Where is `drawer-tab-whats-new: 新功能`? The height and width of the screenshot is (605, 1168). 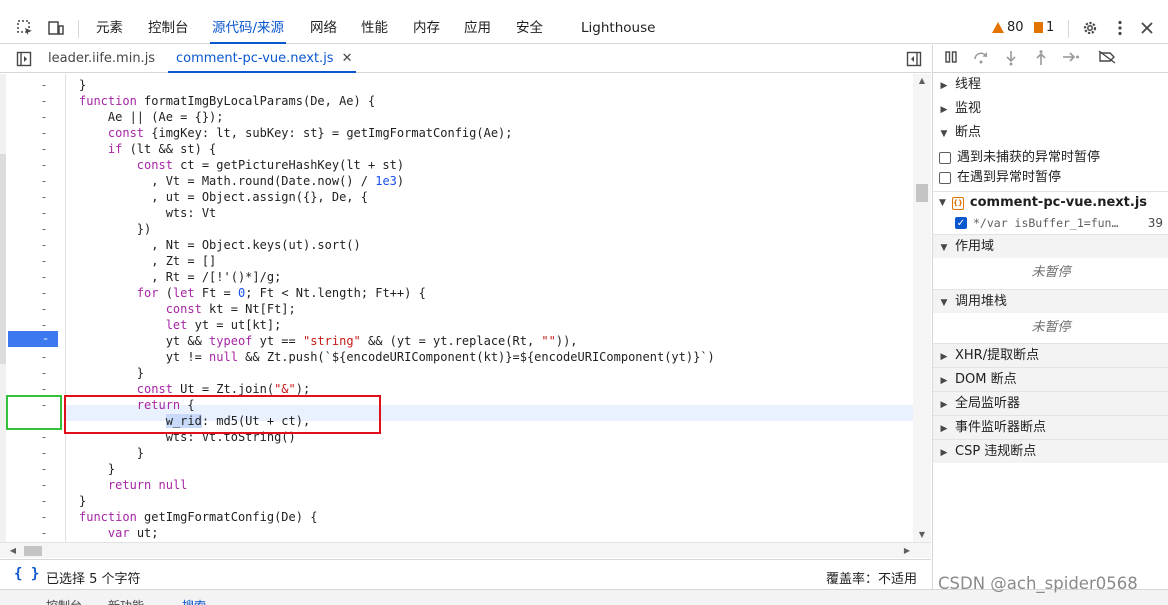 drawer-tab-whats-new: 新功能 is located at coordinates (126, 601).